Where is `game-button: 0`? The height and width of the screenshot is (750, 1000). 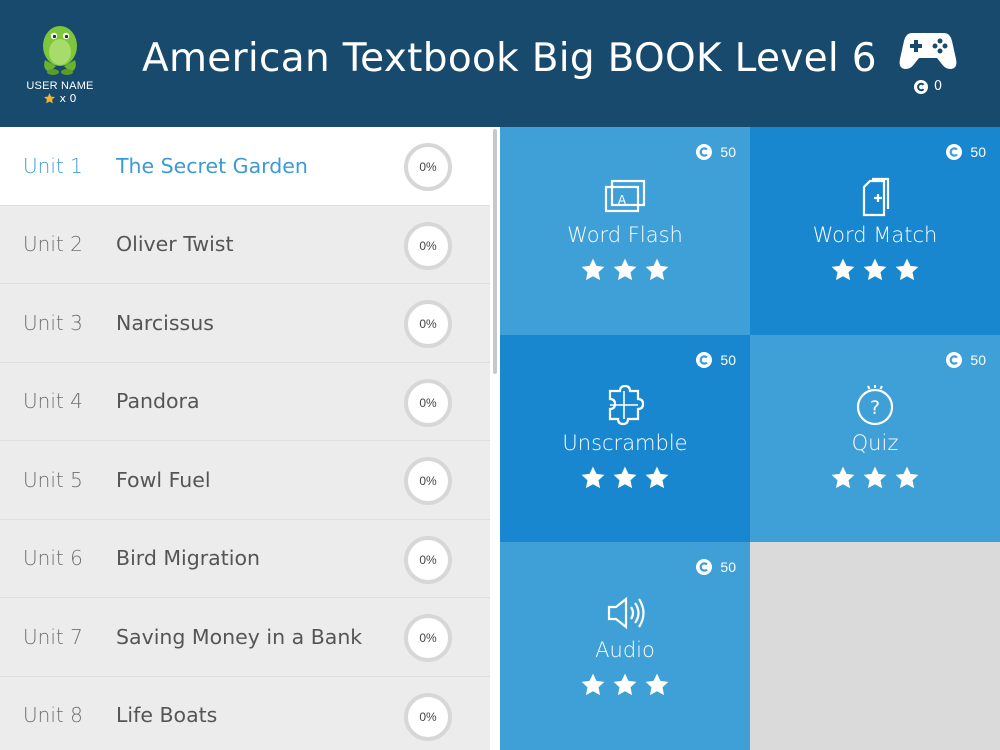
game-button: 0 is located at coordinates (928, 65).